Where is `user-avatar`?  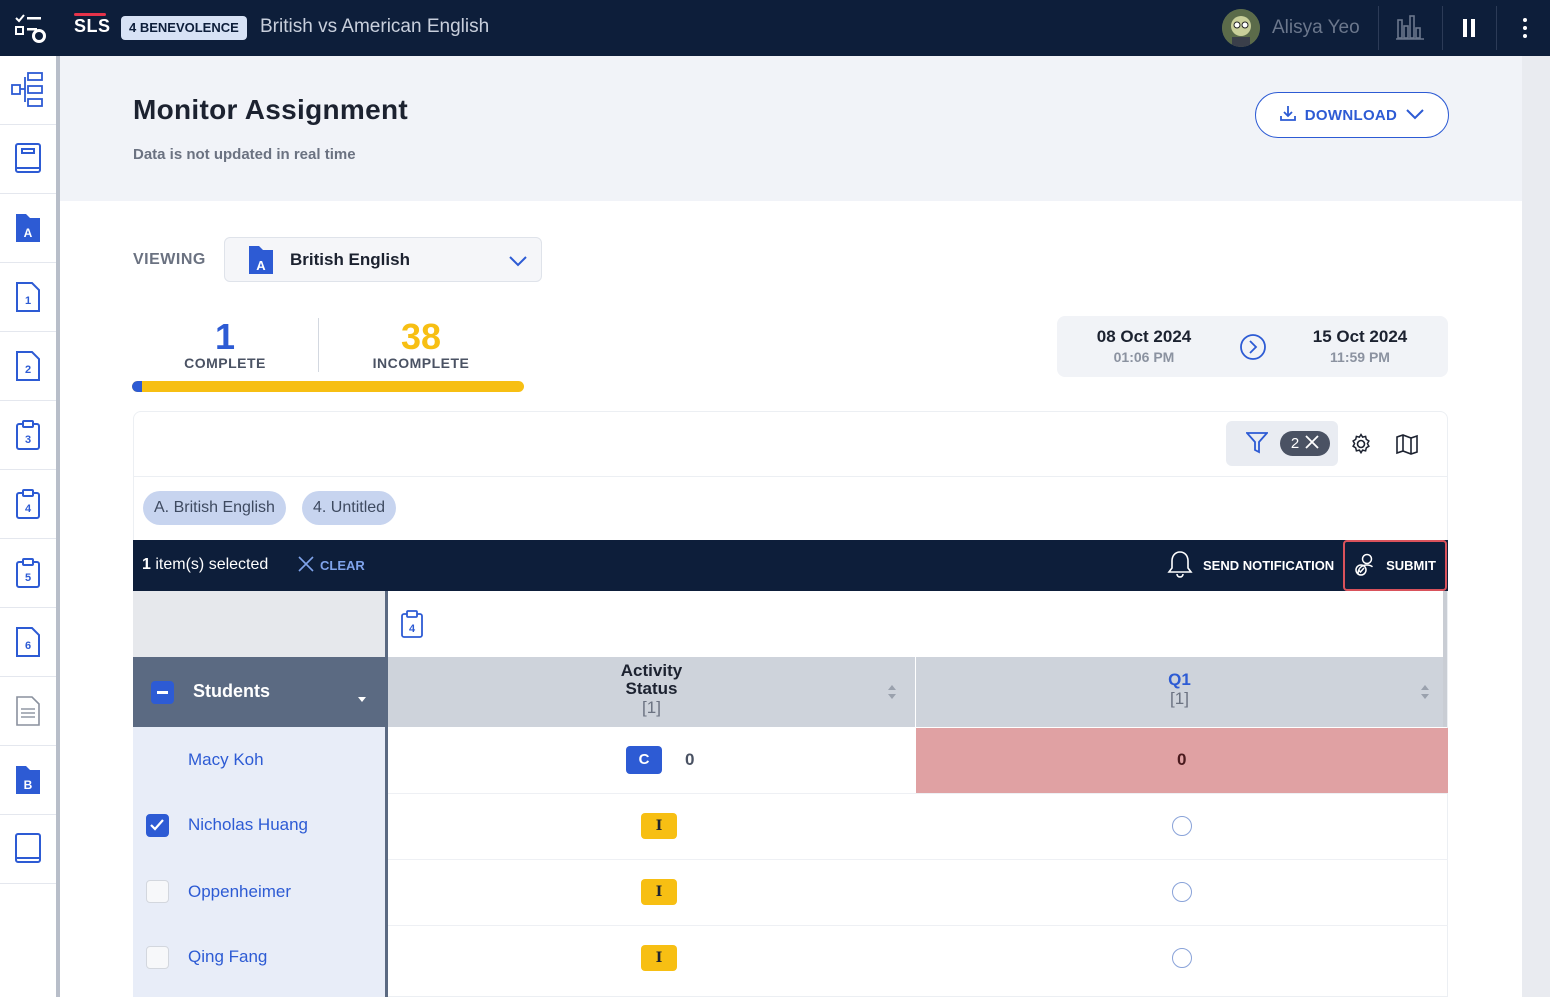
user-avatar is located at coordinates (1241, 28).